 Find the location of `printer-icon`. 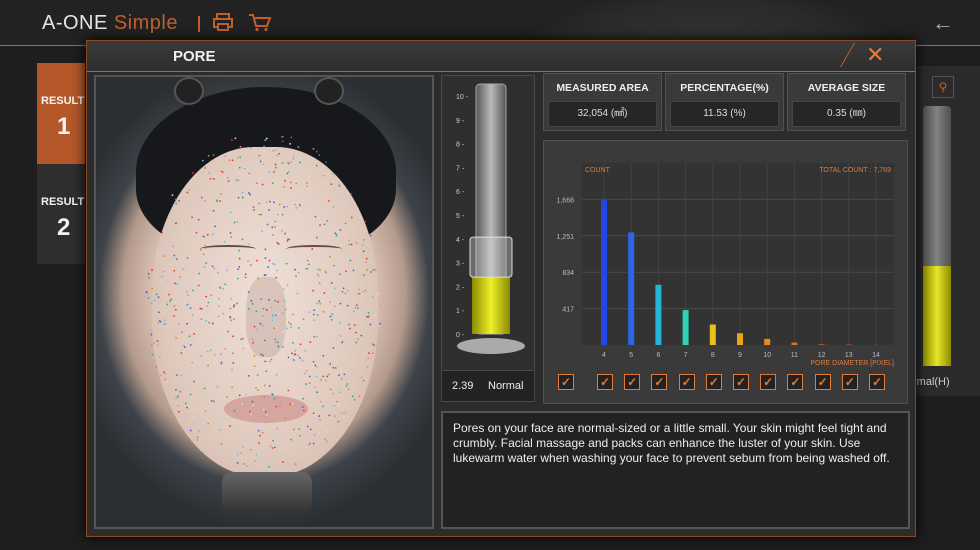

printer-icon is located at coordinates (223, 22).